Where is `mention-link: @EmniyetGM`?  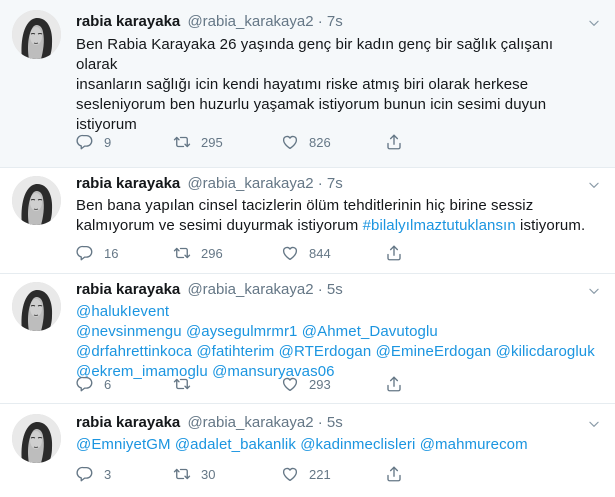 mention-link: @EmniyetGM is located at coordinates (123, 444).